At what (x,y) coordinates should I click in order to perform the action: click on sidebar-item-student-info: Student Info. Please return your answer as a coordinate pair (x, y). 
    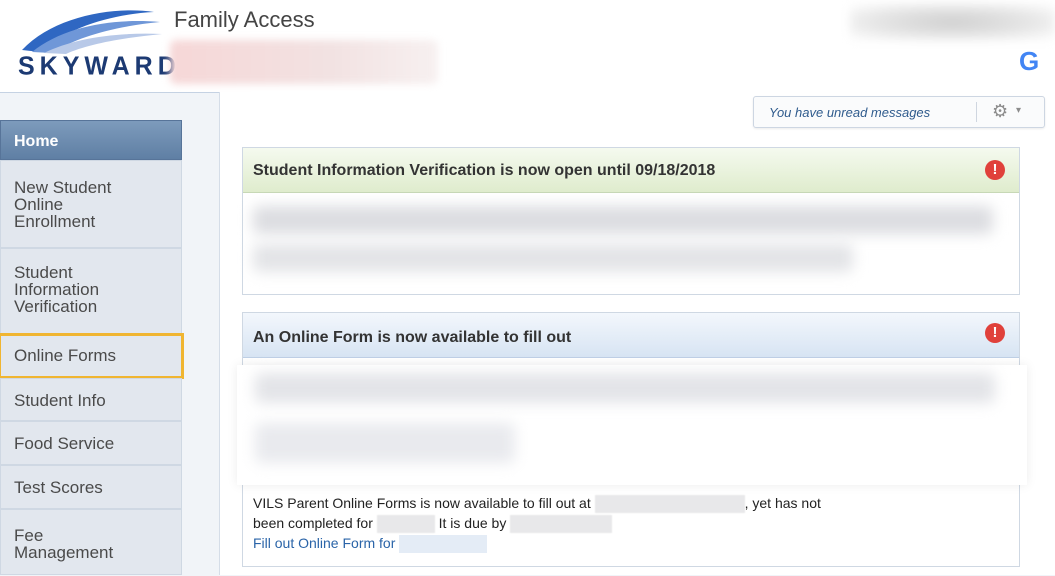
    Looking at the image, I should click on (91, 399).